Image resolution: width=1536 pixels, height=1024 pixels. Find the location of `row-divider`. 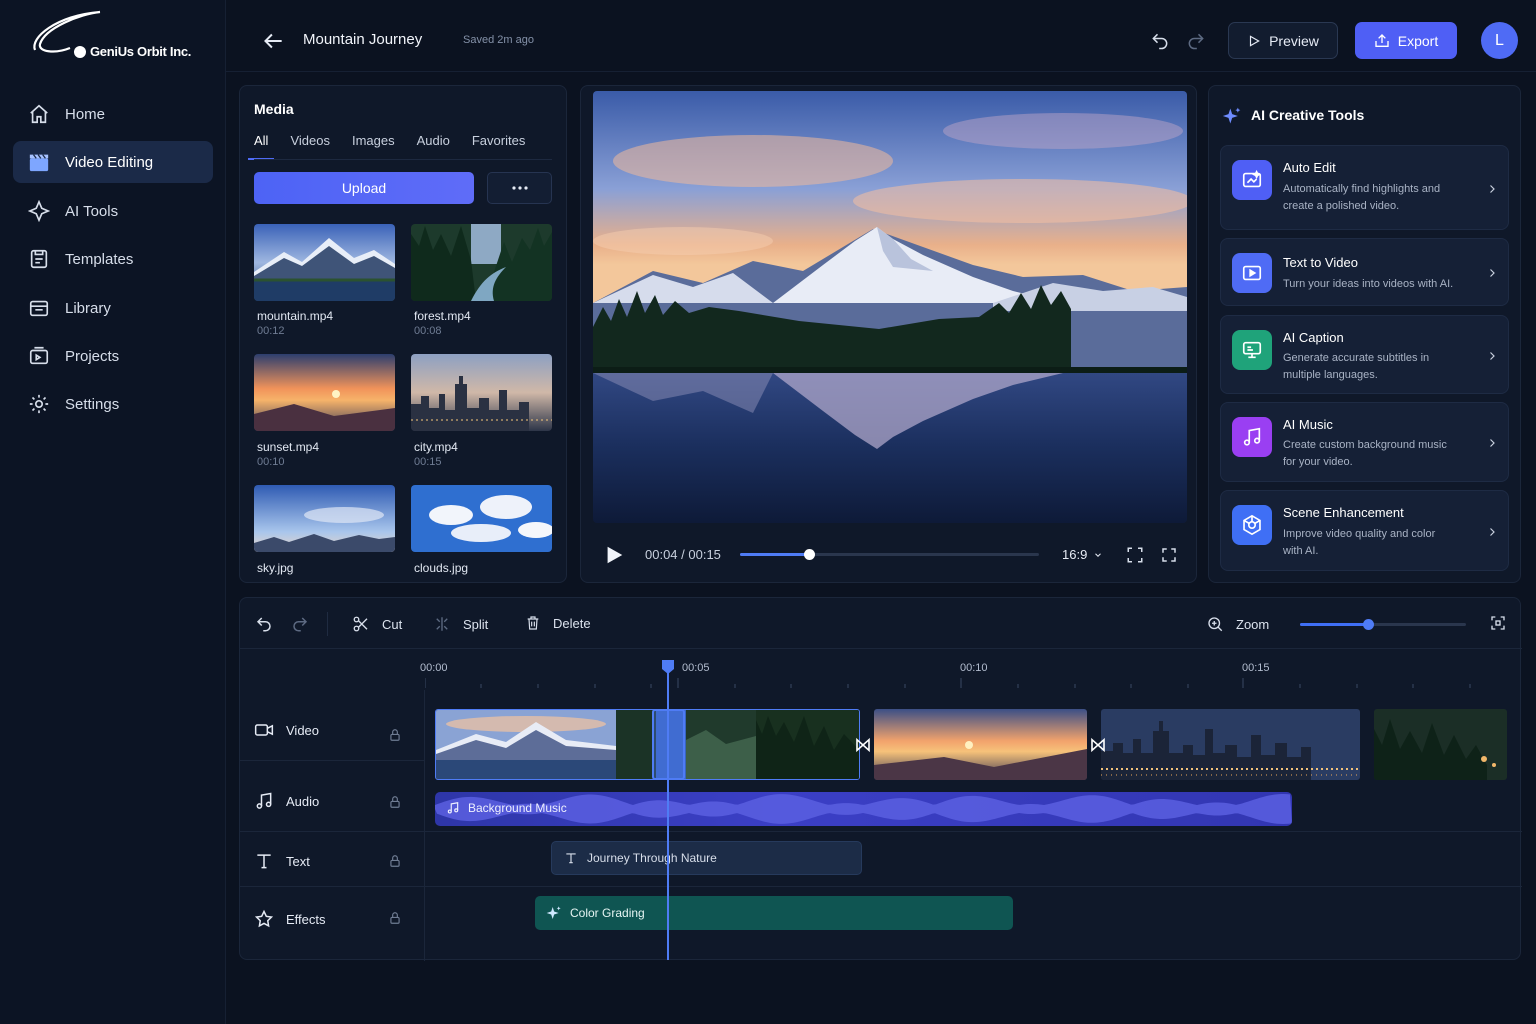

row-divider is located at coordinates (332, 760).